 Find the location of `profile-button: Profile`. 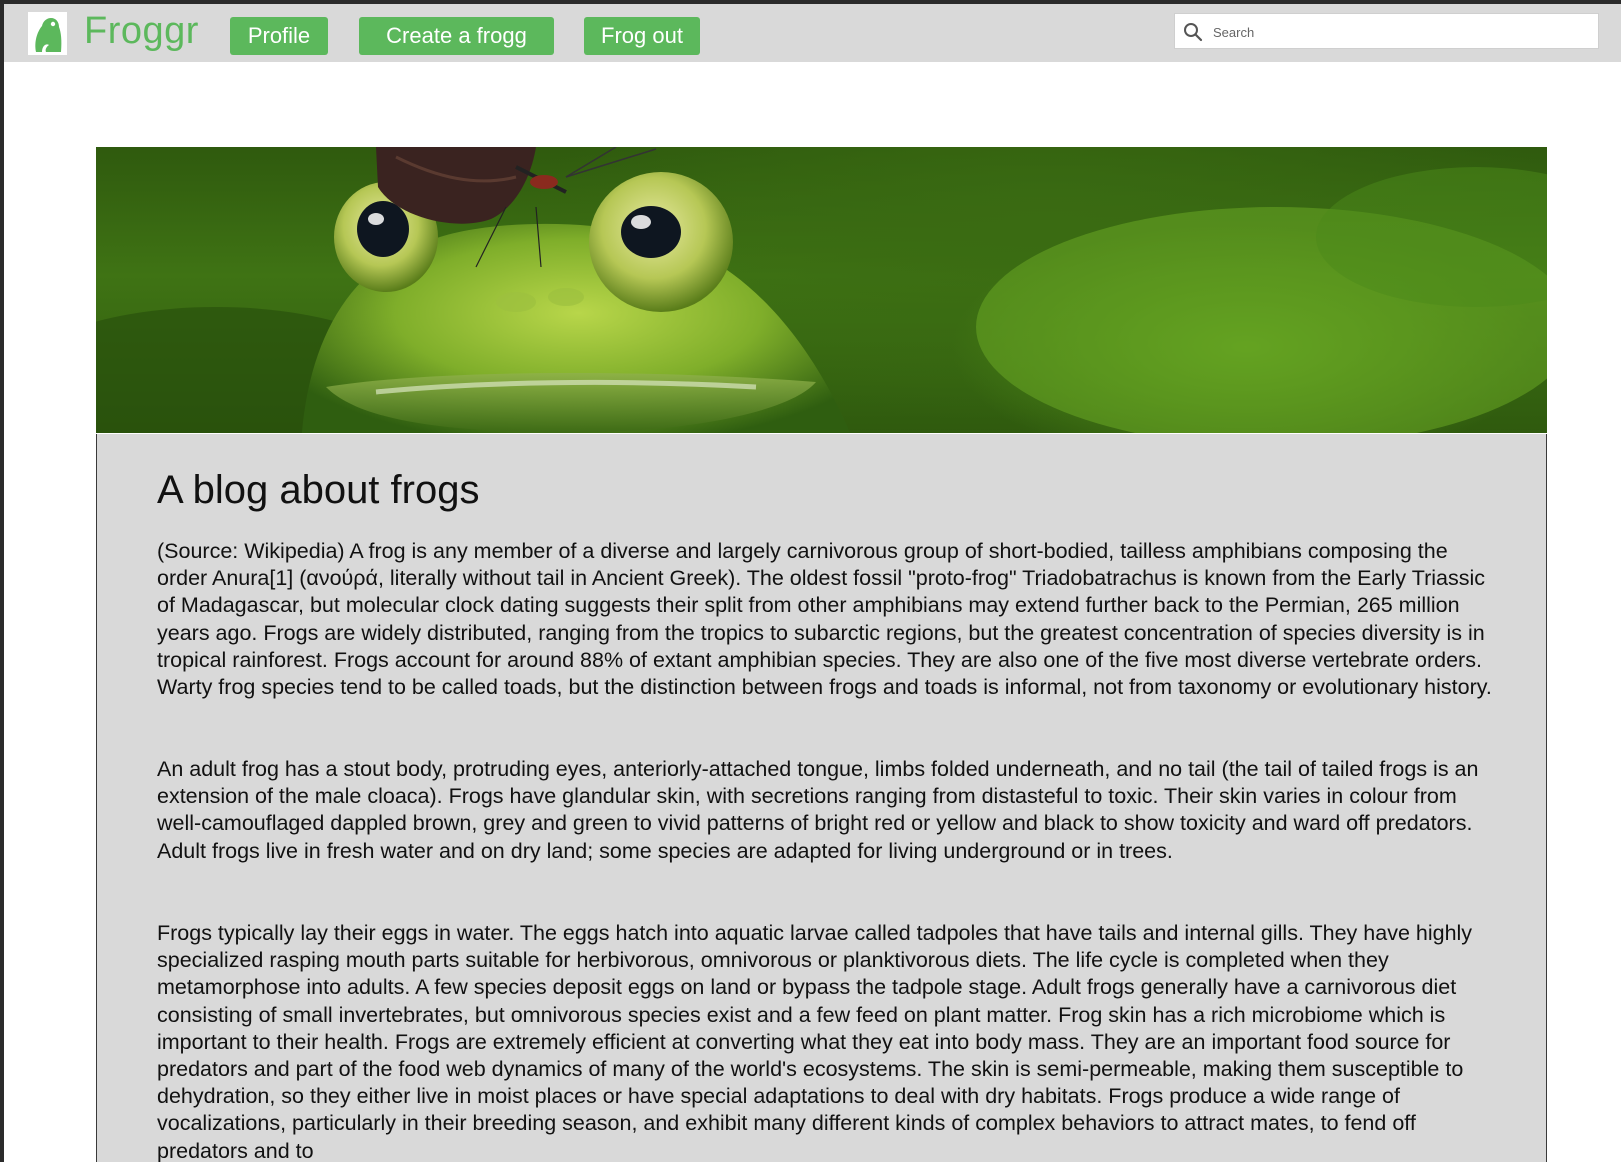

profile-button: Profile is located at coordinates (279, 36).